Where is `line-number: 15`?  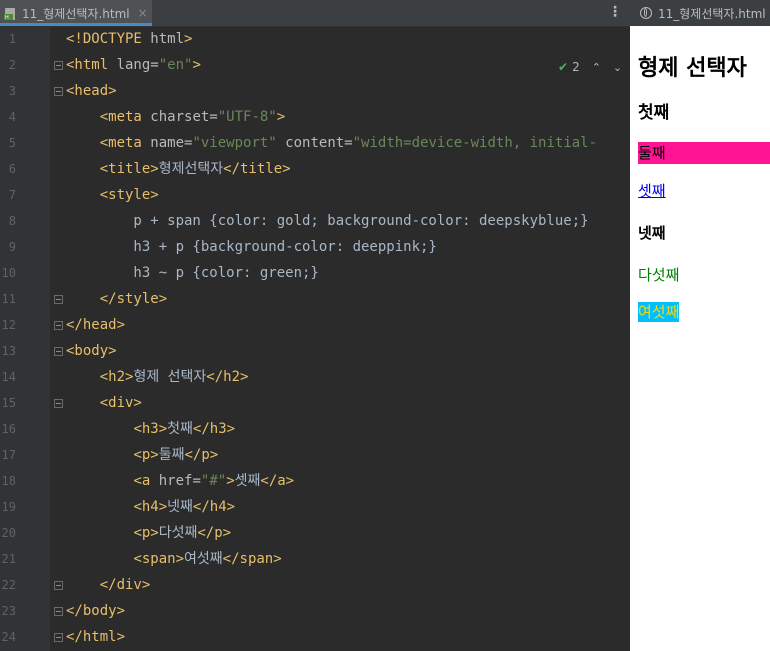 line-number: 15 is located at coordinates (8, 403).